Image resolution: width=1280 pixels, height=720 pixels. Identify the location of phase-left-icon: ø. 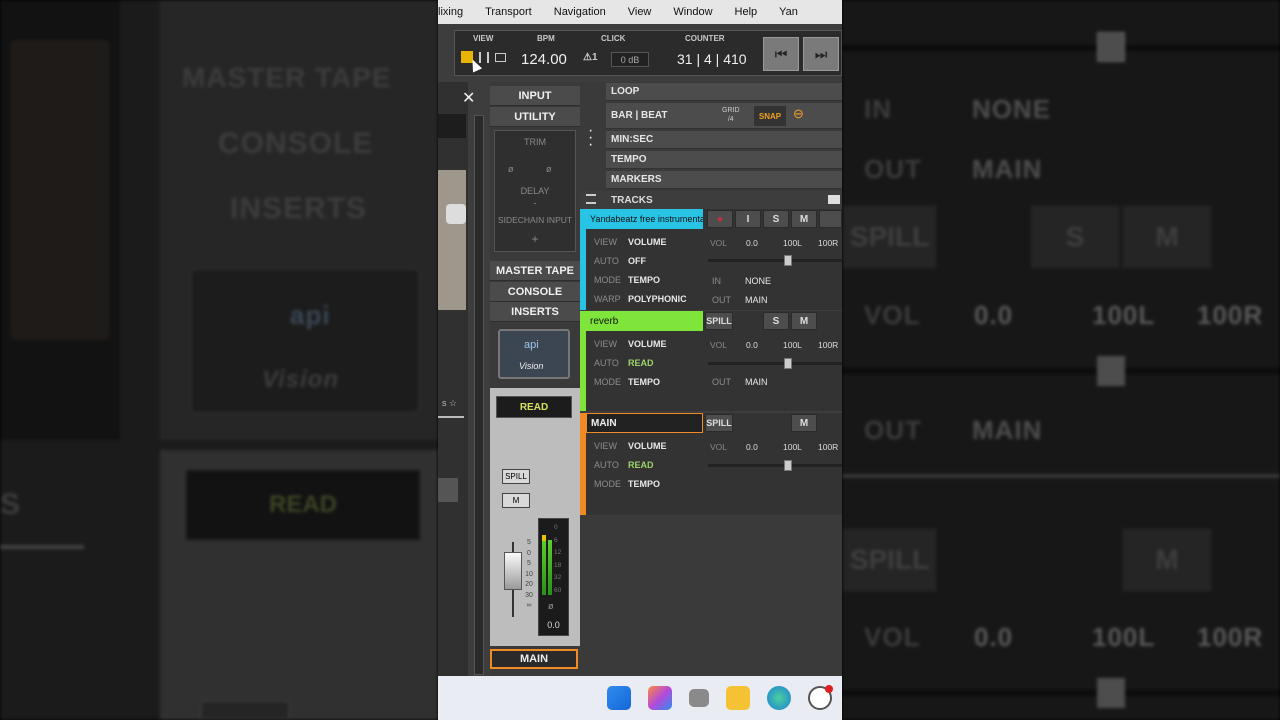
(511, 169).